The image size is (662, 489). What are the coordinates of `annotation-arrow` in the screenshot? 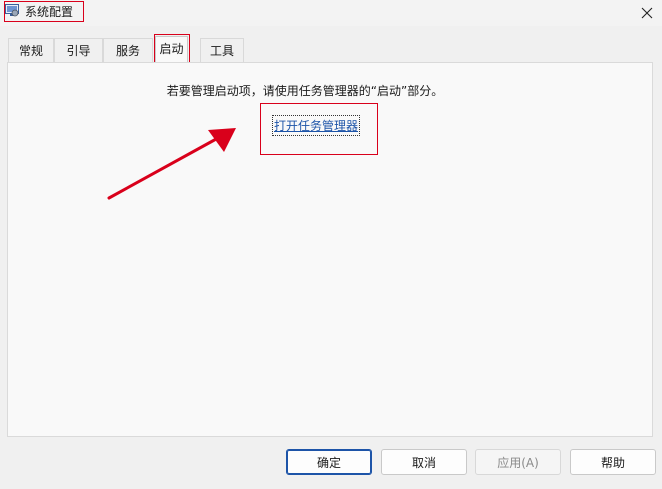 It's located at (171, 164).